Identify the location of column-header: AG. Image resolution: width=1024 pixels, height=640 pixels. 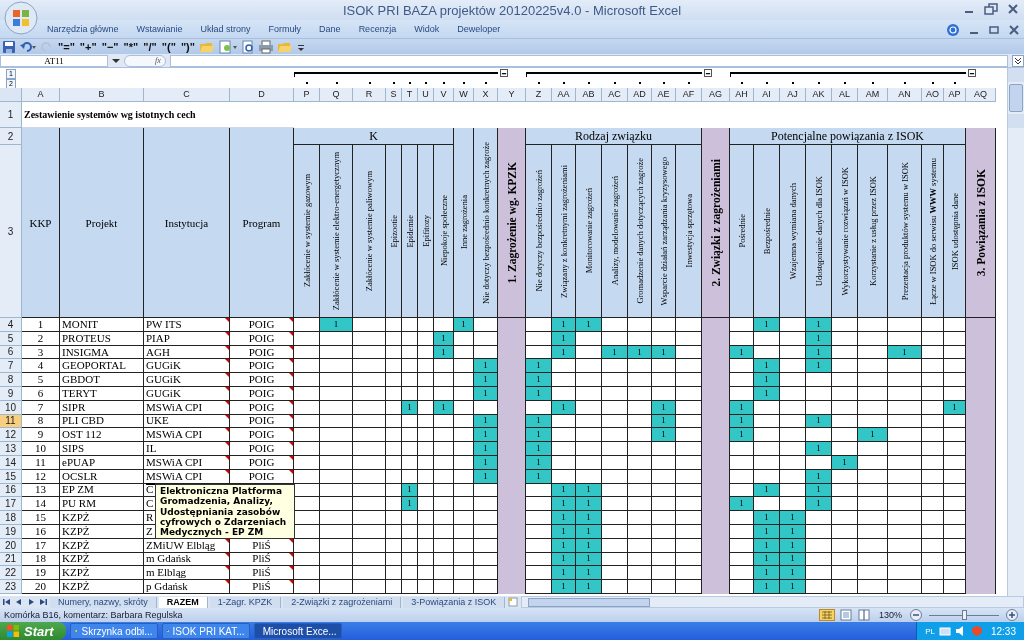
(716, 95).